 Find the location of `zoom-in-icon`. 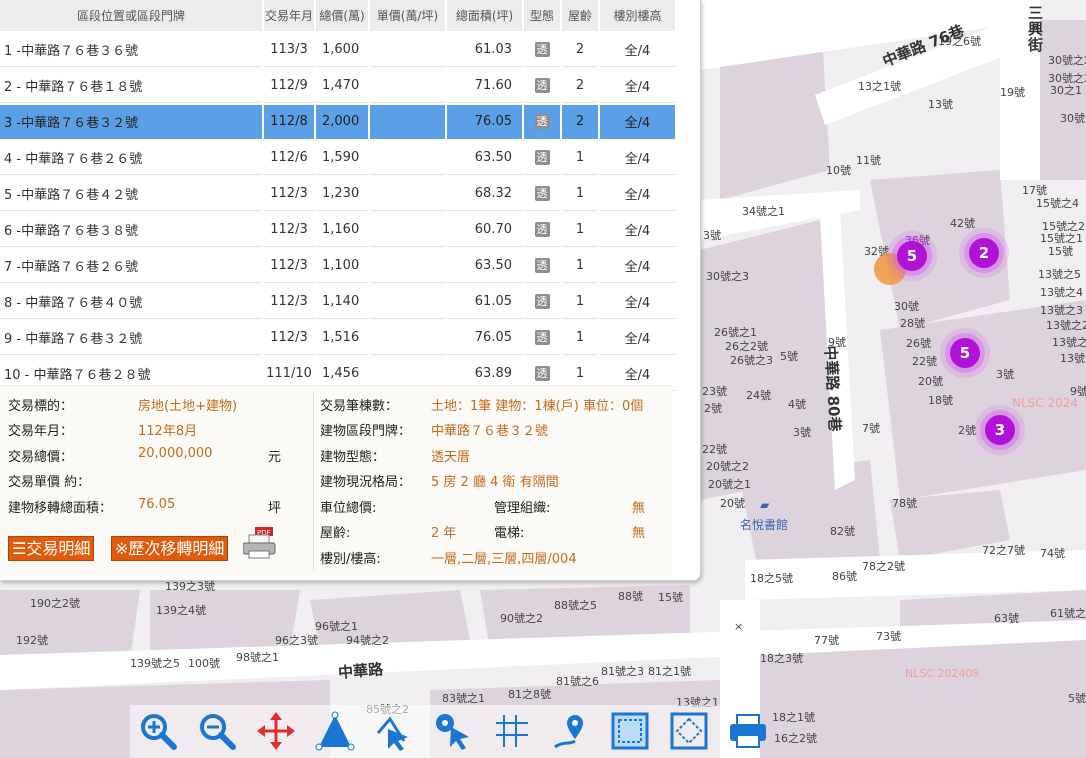

zoom-in-icon is located at coordinates (158, 731).